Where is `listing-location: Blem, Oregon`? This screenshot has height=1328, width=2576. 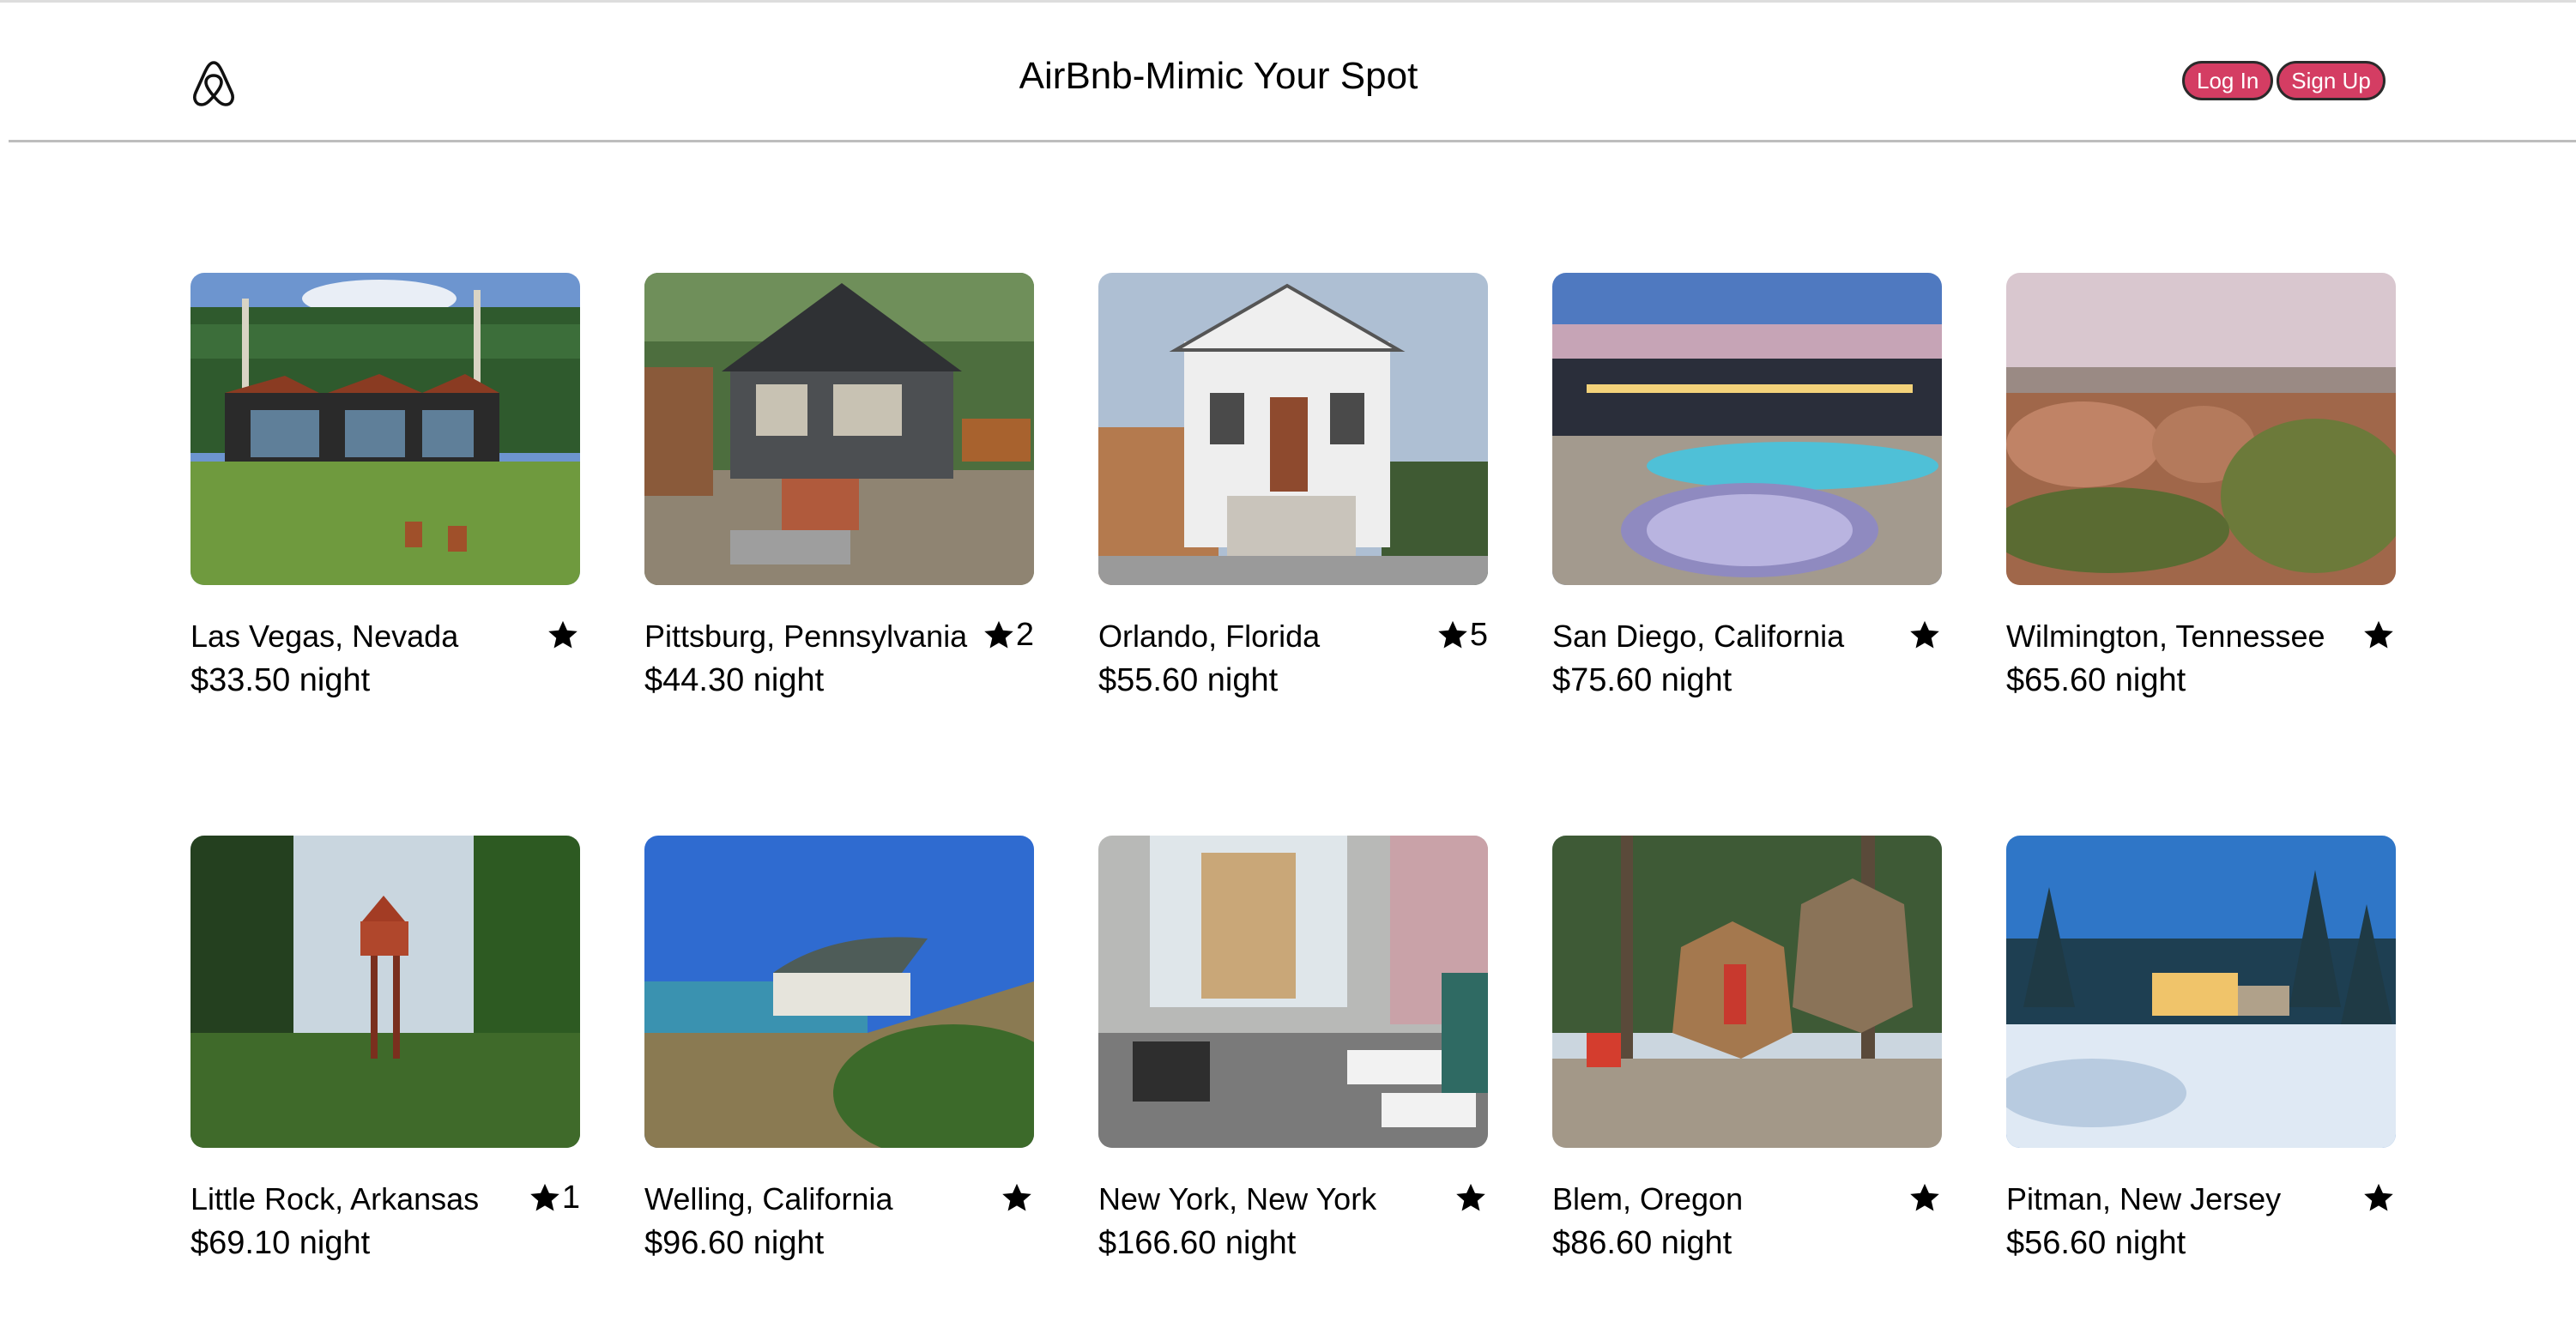 listing-location: Blem, Oregon is located at coordinates (1648, 1198).